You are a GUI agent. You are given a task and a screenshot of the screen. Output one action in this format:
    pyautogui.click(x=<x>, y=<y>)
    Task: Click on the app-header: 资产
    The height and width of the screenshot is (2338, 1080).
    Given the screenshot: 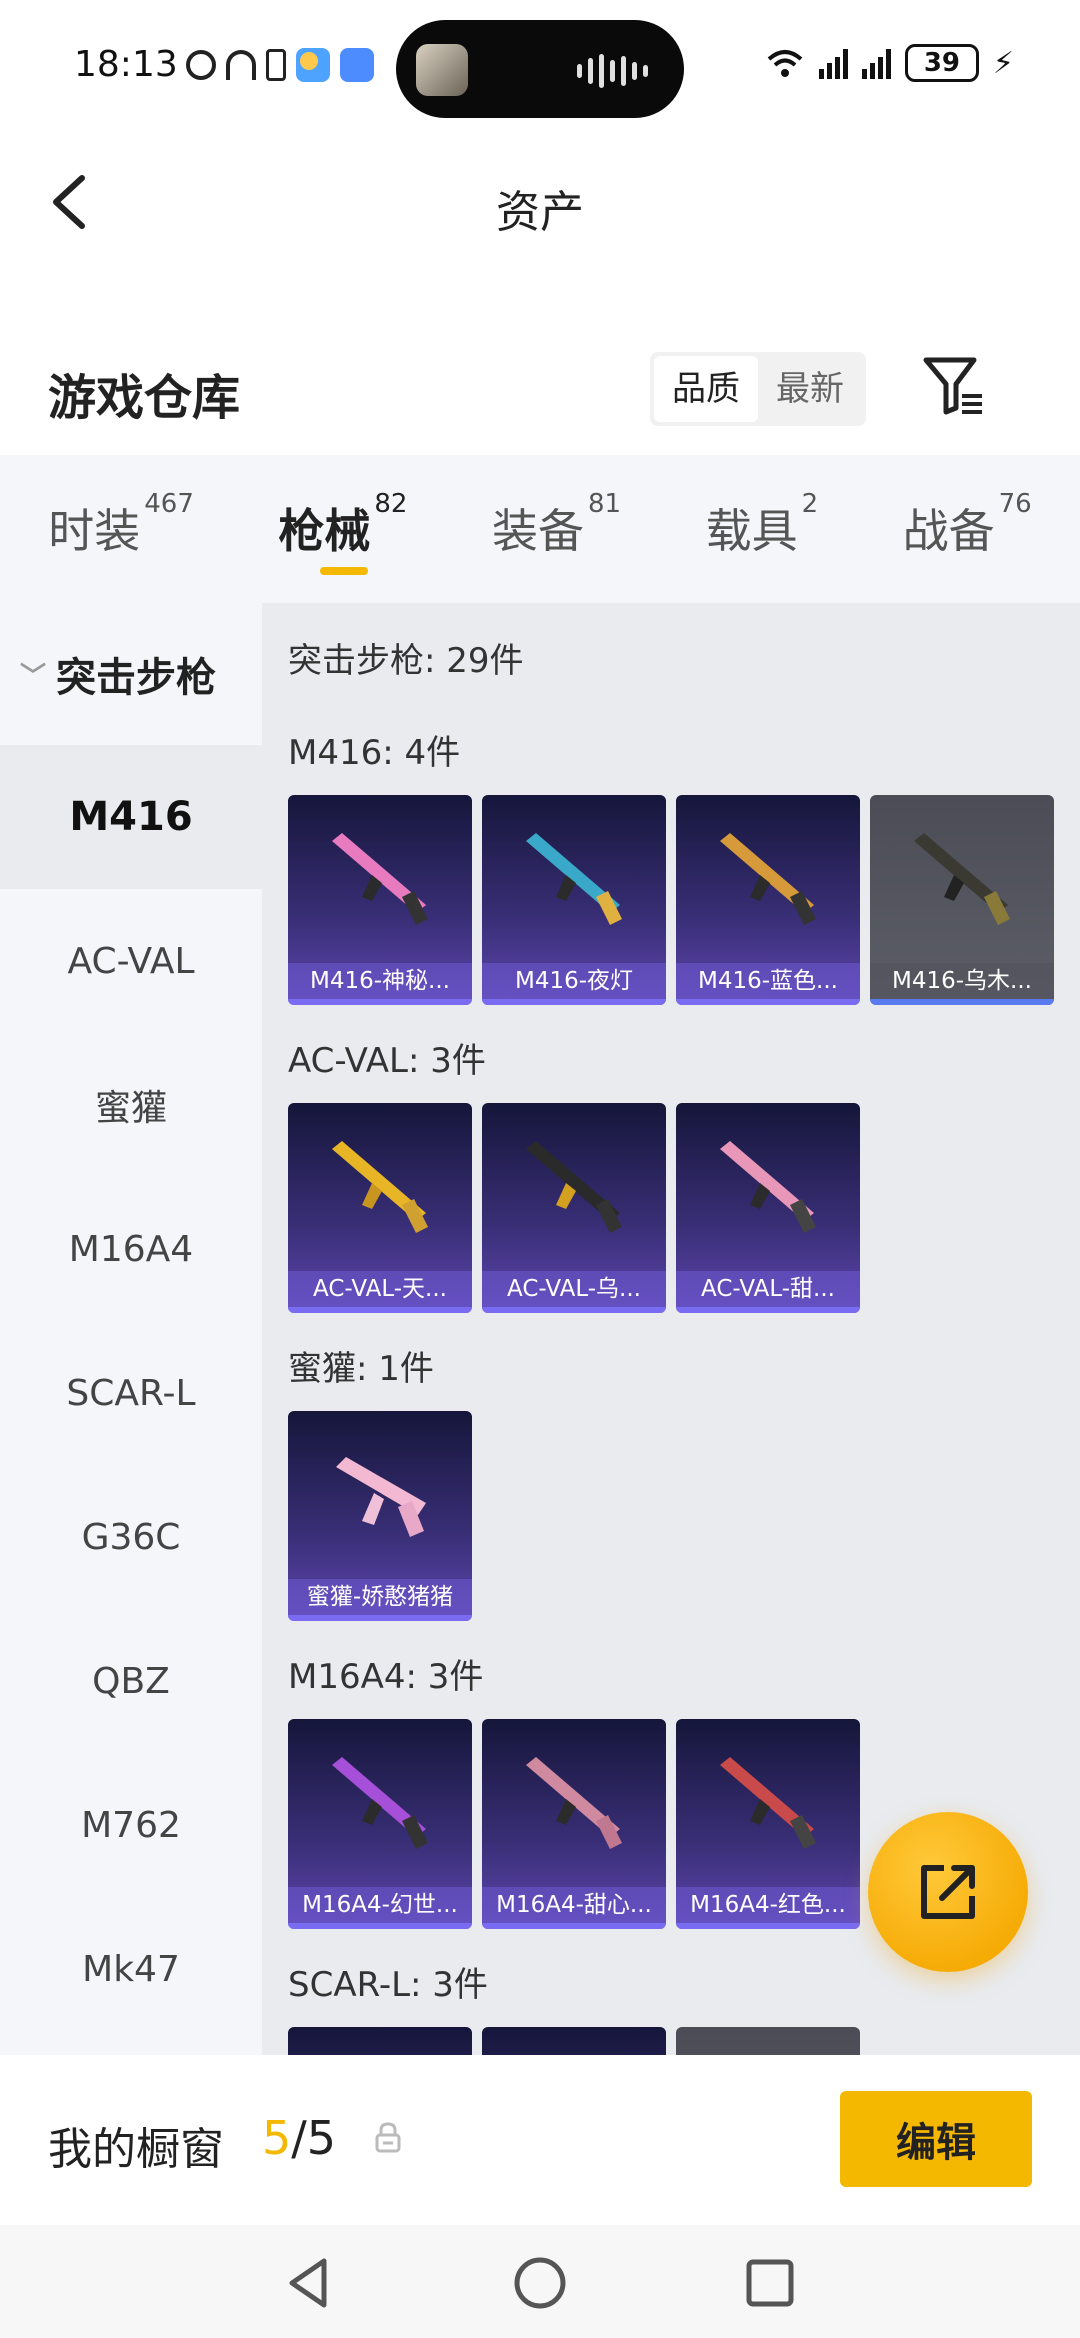 What is the action you would take?
    pyautogui.click(x=540, y=200)
    